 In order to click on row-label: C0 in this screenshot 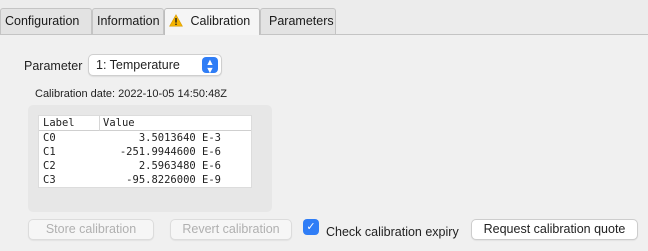, I will do `click(49, 138)`.